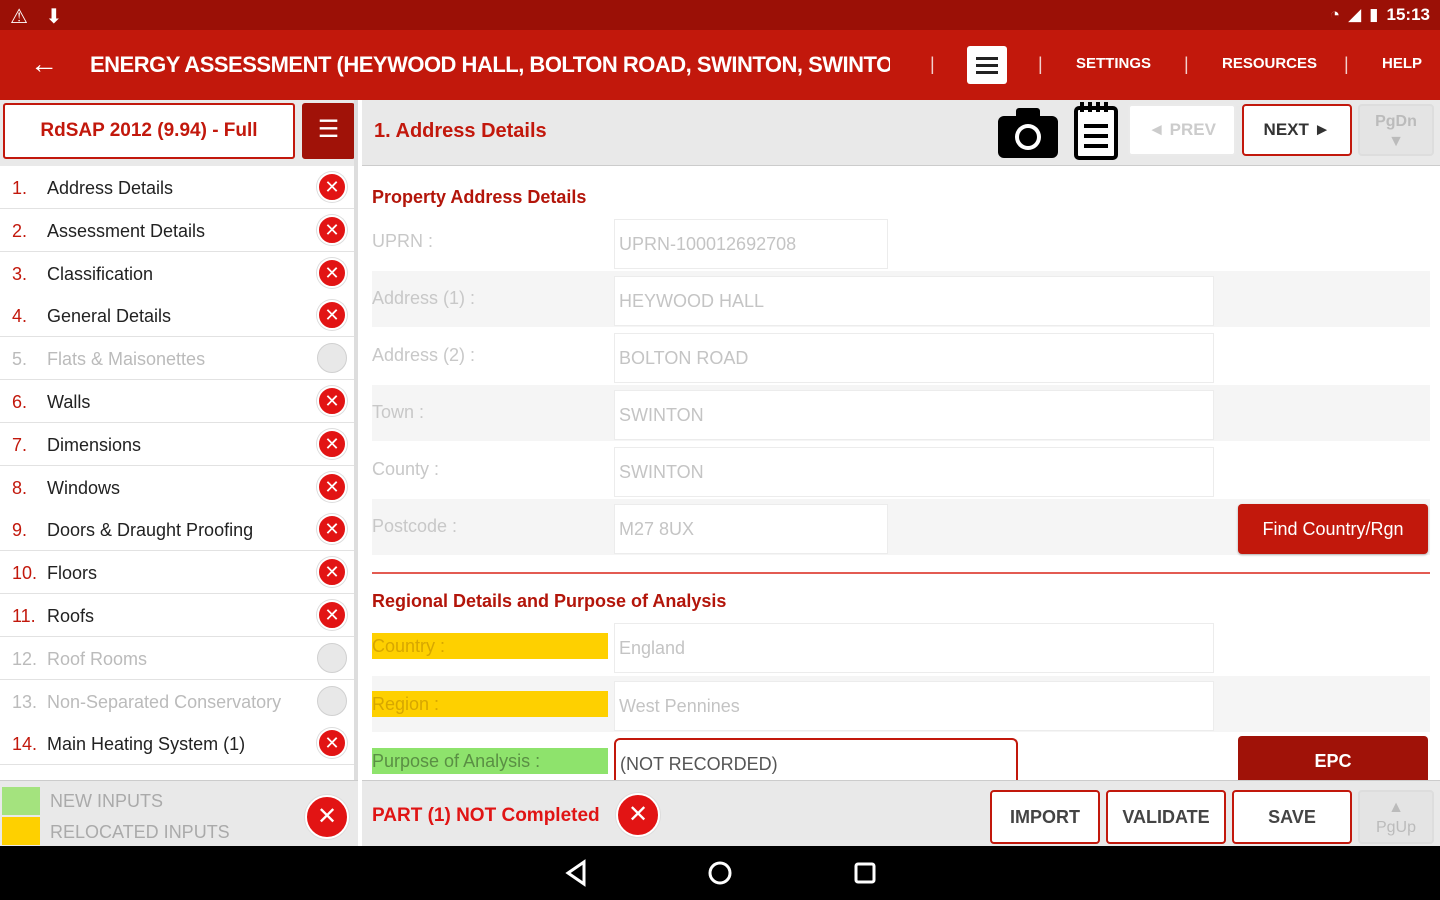 This screenshot has height=900, width=1440. I want to click on address1-row: Address (1) : HEYWOOD HALL, so click(901, 299).